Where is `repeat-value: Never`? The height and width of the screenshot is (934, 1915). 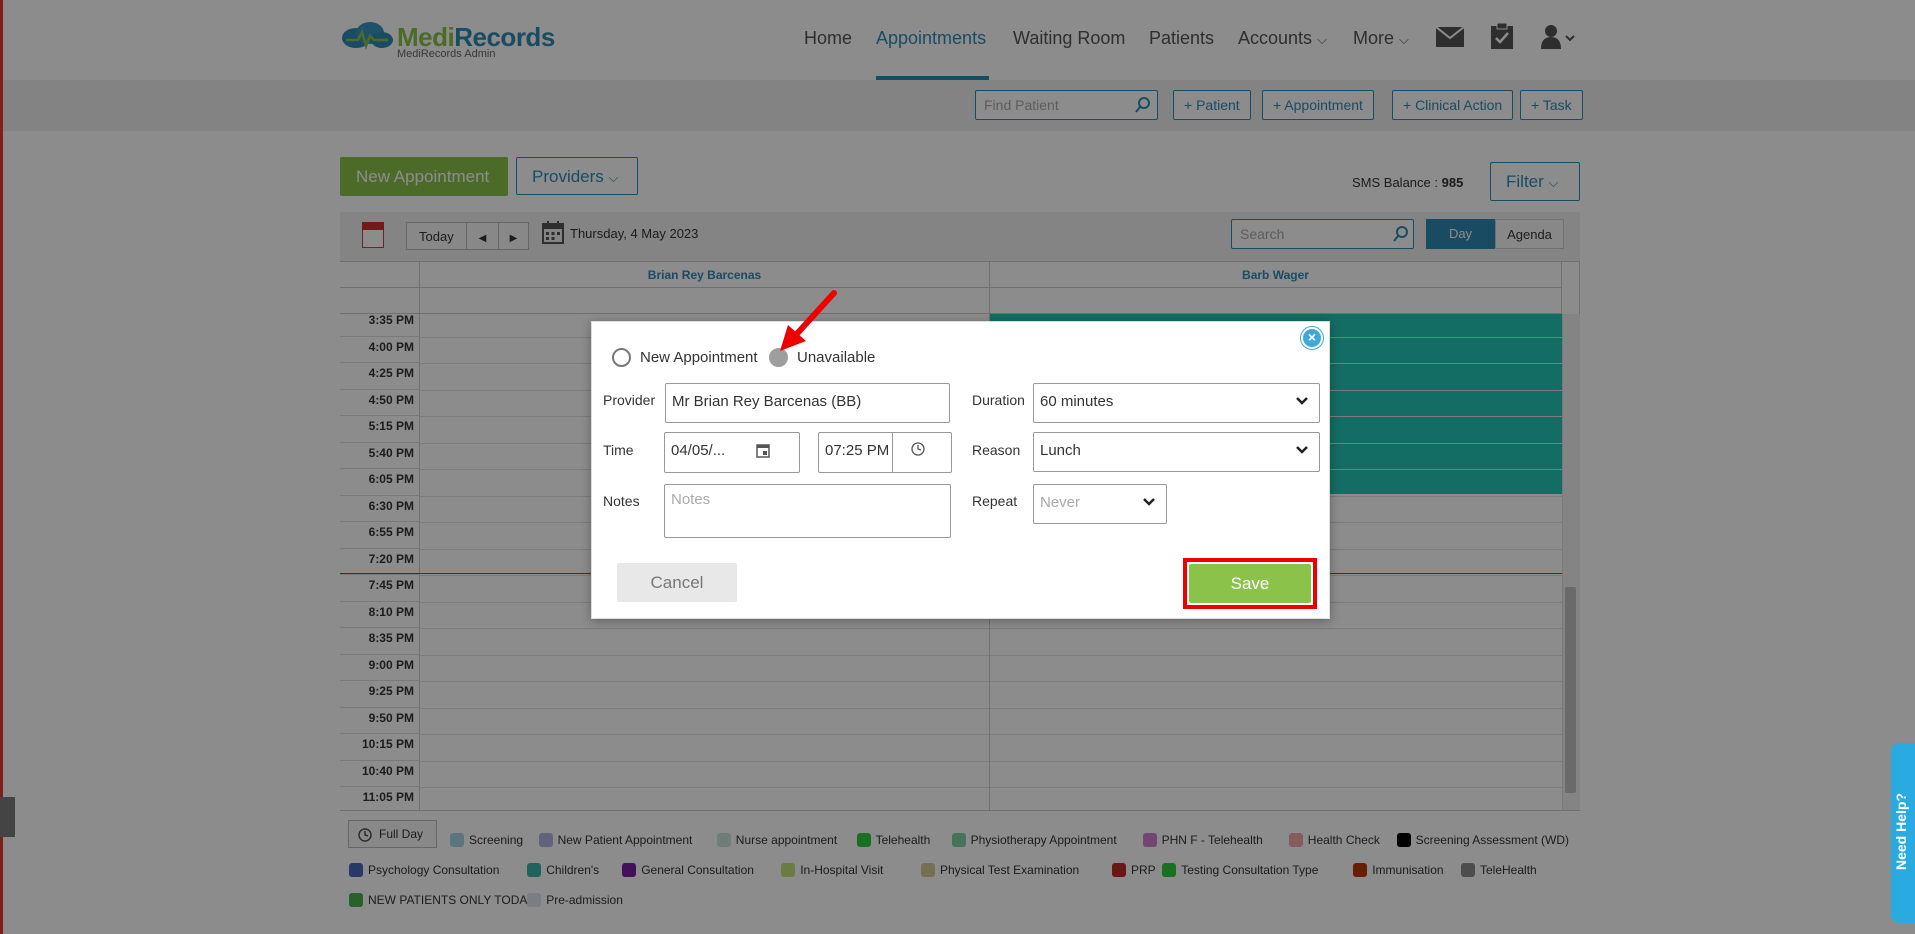 repeat-value: Never is located at coordinates (1060, 502).